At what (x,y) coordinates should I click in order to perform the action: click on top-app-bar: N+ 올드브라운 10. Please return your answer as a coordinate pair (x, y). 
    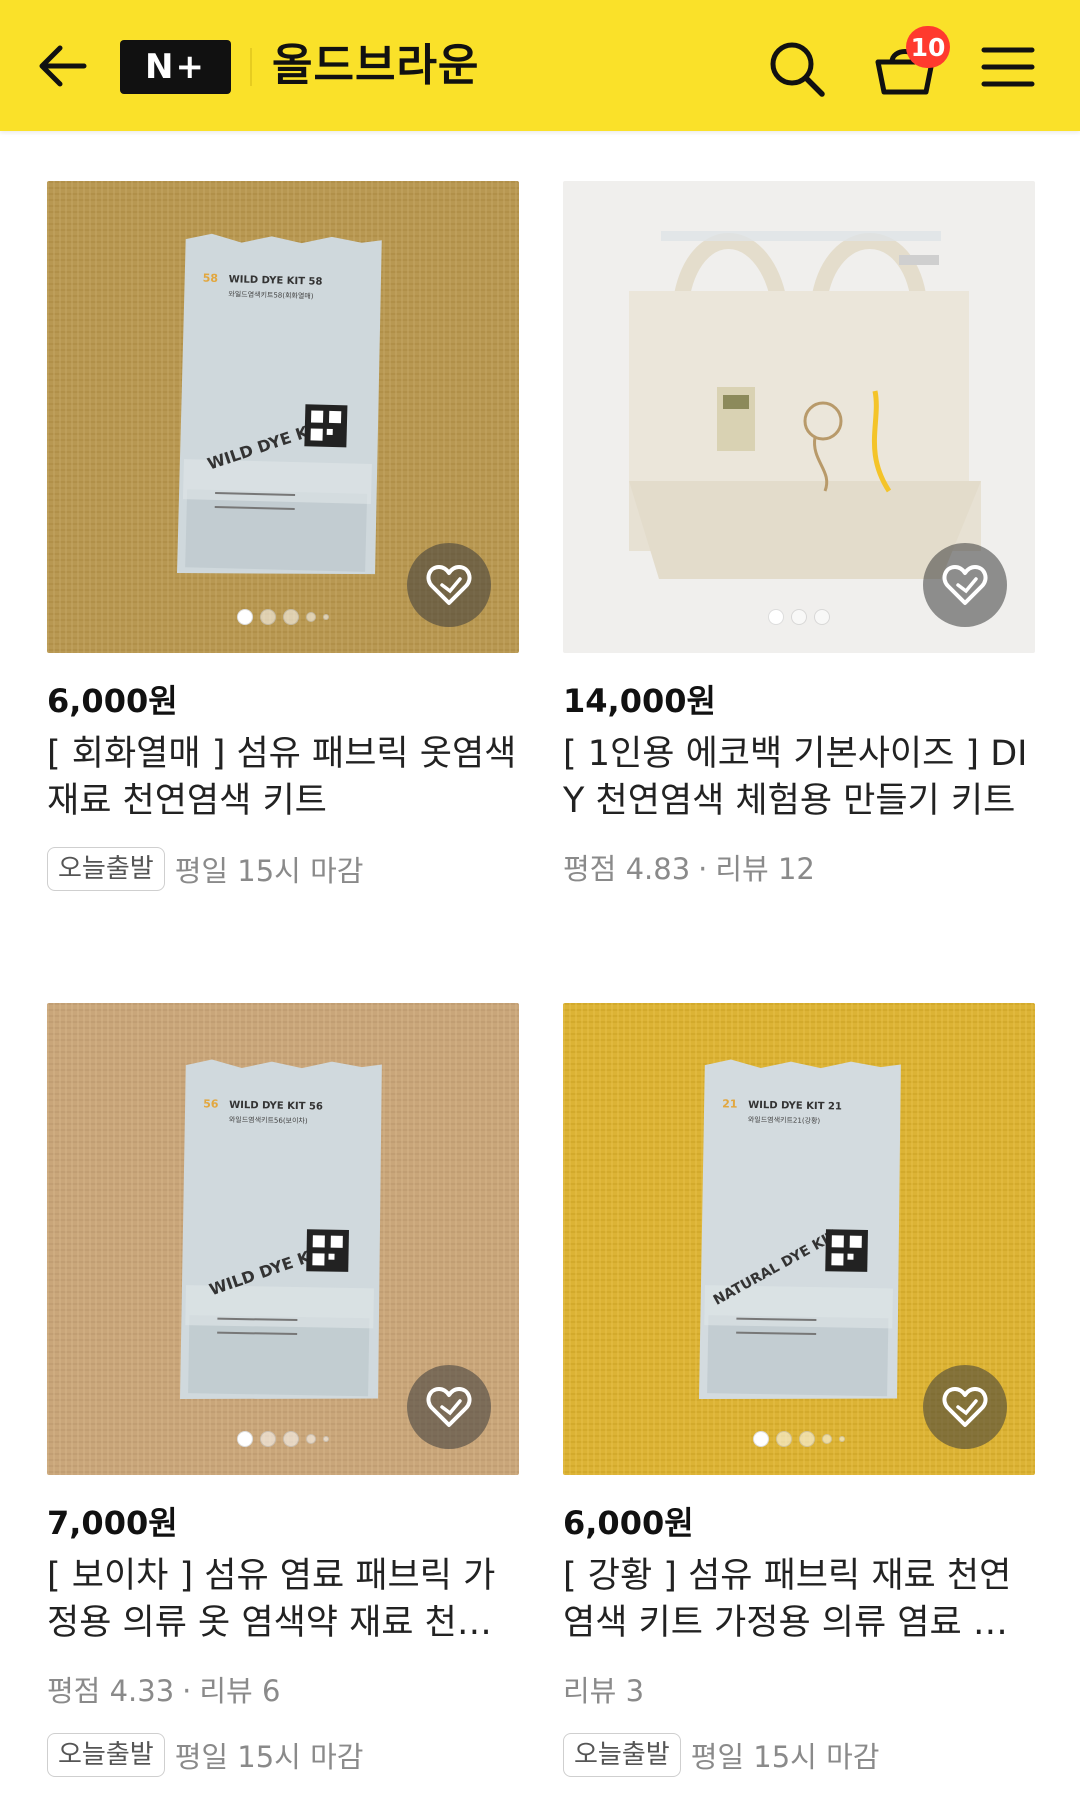
    Looking at the image, I should click on (540, 65).